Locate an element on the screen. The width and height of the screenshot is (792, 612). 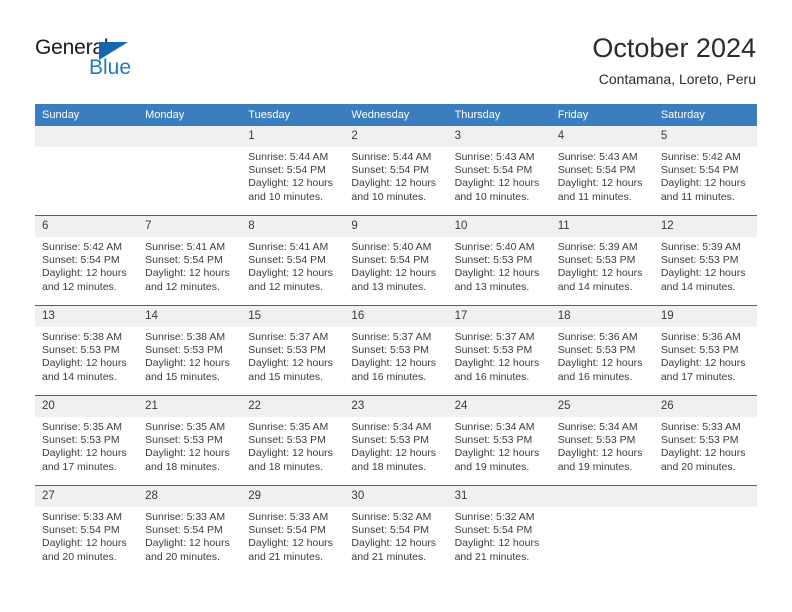
daylight-line2-text: and 19 minutes. is located at coordinates (492, 466).